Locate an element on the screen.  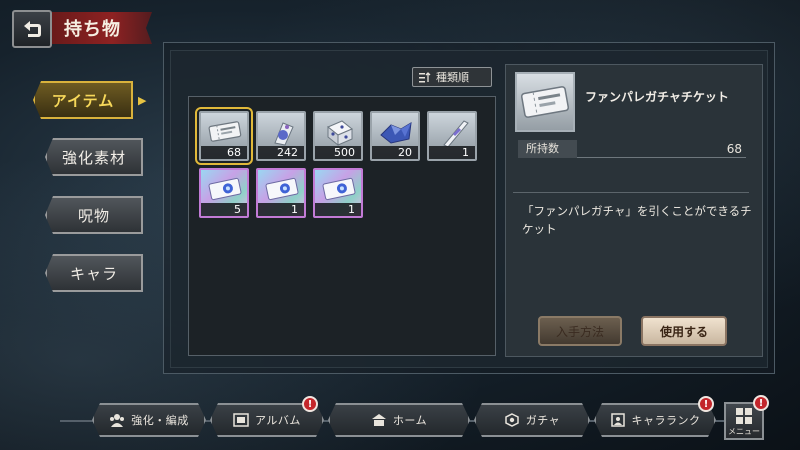
item-slot: 5 is located at coordinates (224, 193).